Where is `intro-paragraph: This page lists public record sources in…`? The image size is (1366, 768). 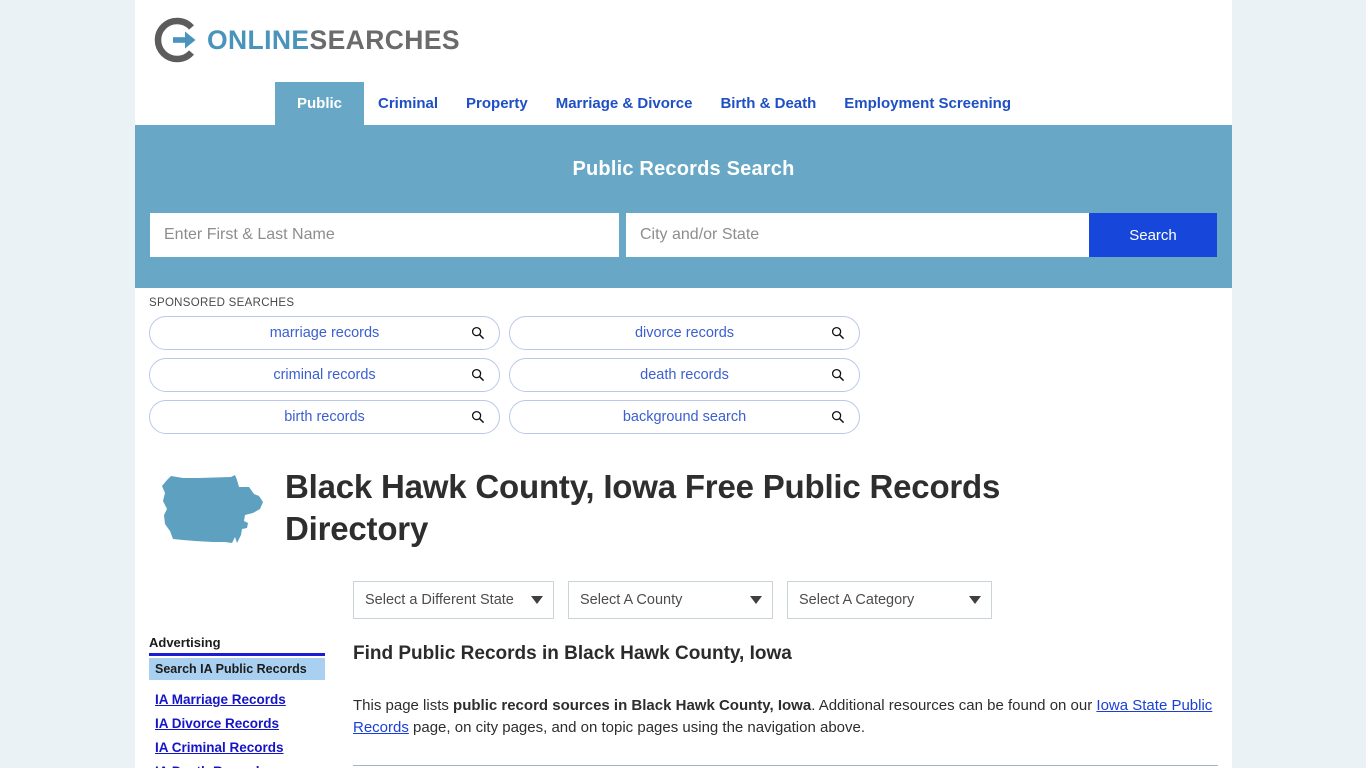 intro-paragraph: This page lists public record sources in… is located at coordinates (785, 717).